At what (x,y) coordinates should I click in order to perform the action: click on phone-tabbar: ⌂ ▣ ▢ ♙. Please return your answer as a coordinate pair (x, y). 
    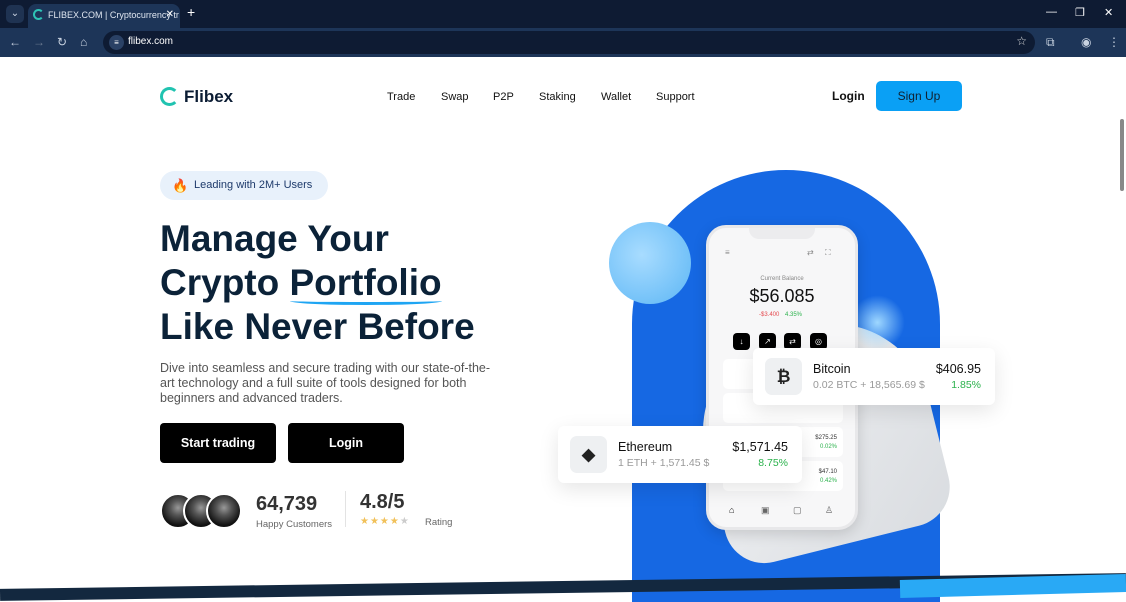
    Looking at the image, I should click on (782, 511).